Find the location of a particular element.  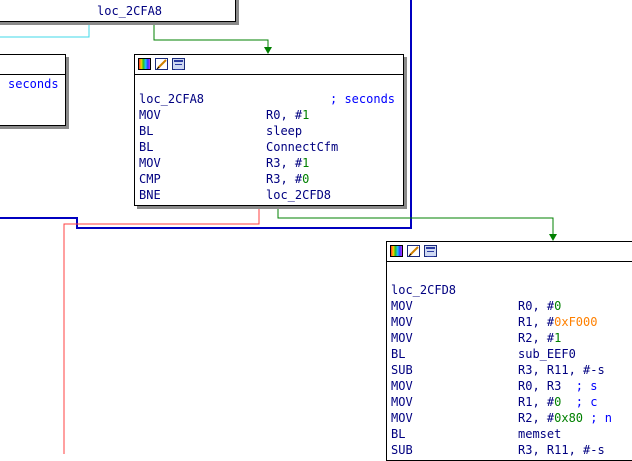

immediate-value: 0x80 is located at coordinates (569, 418).